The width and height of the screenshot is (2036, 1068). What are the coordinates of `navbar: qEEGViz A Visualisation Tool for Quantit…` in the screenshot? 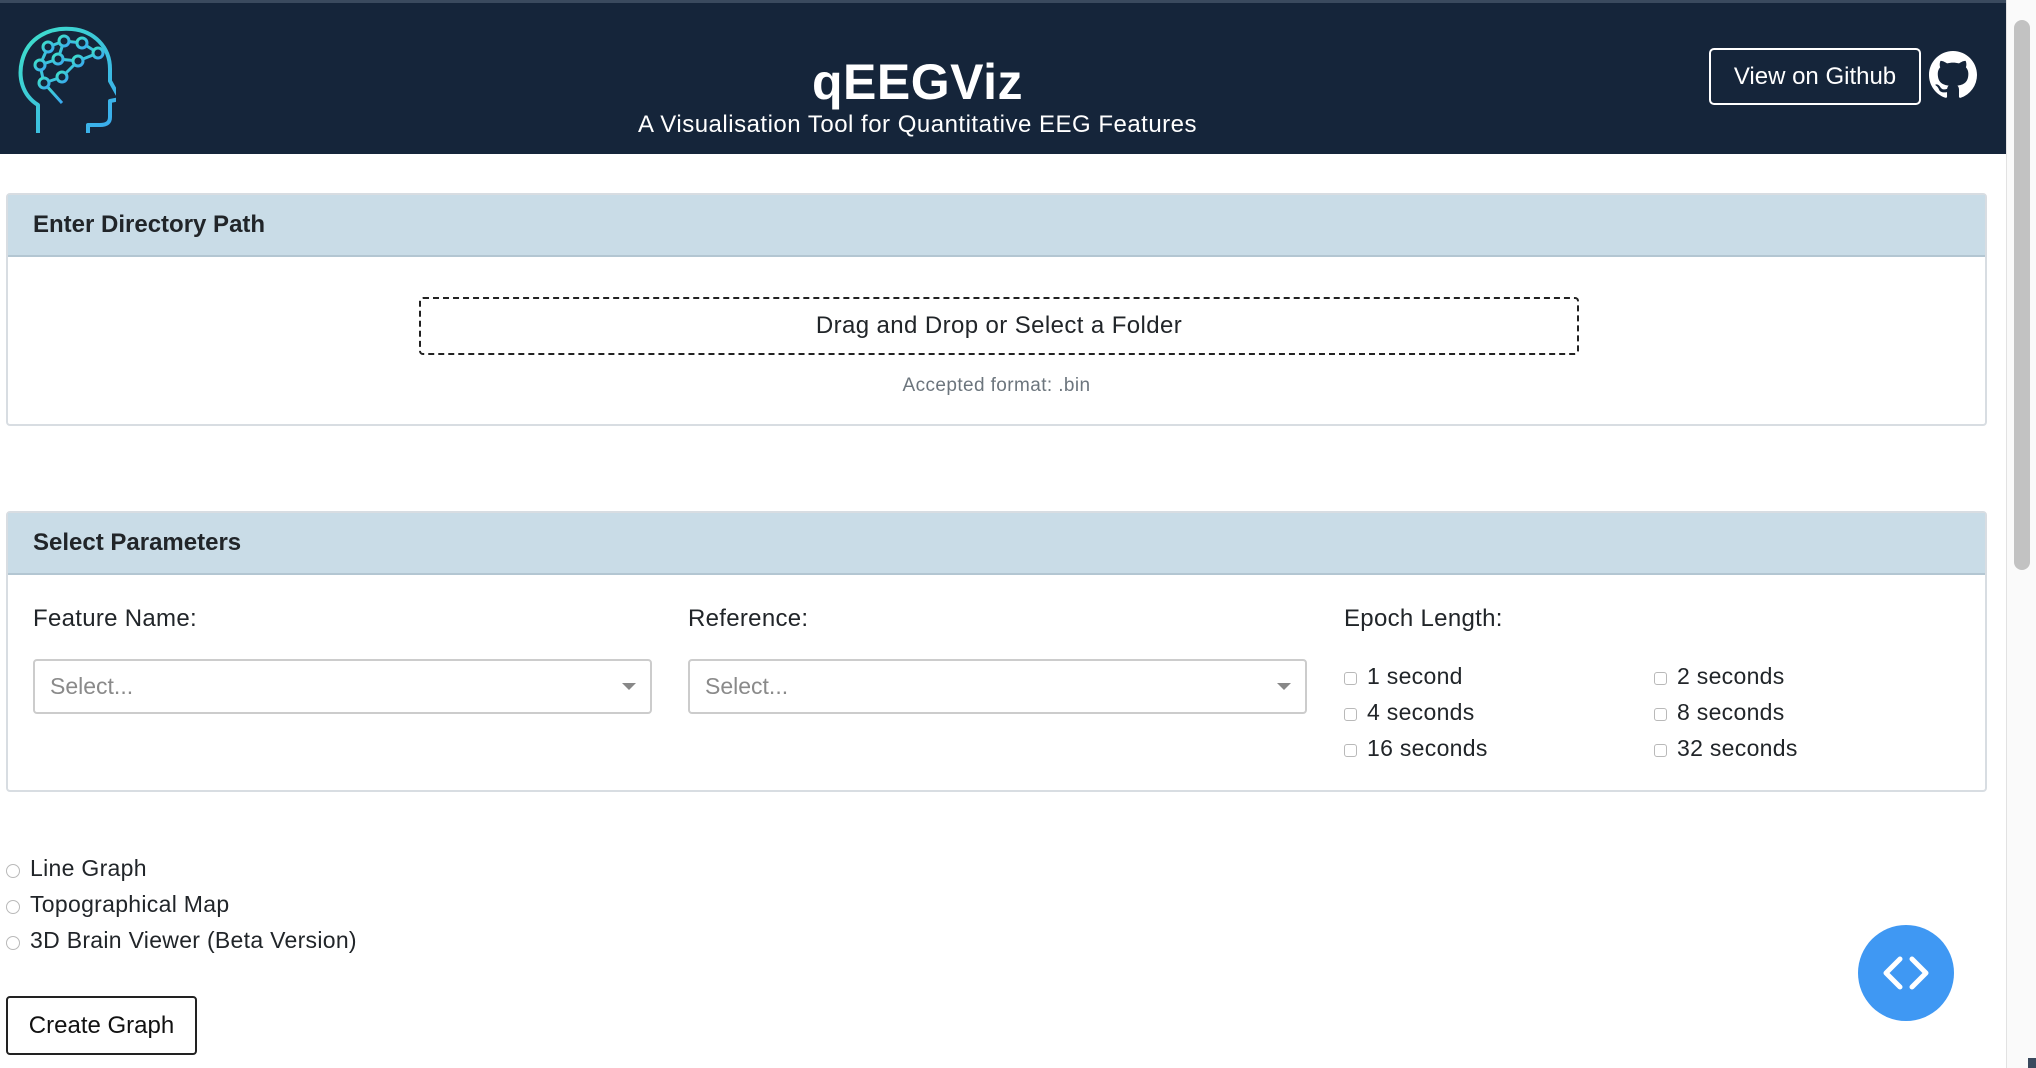 It's located at (1003, 77).